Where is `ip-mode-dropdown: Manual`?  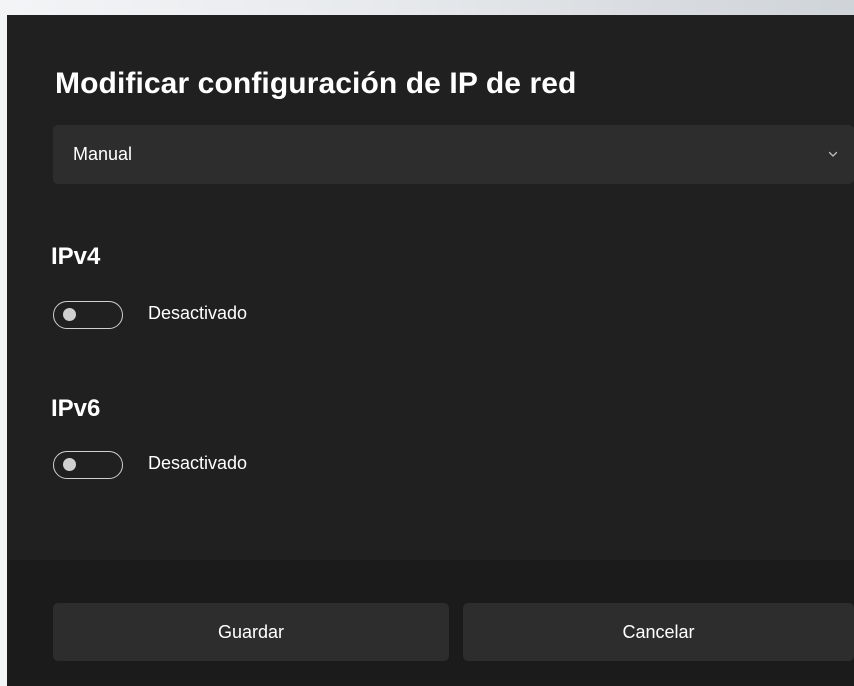
ip-mode-dropdown: Manual is located at coordinates (453, 154).